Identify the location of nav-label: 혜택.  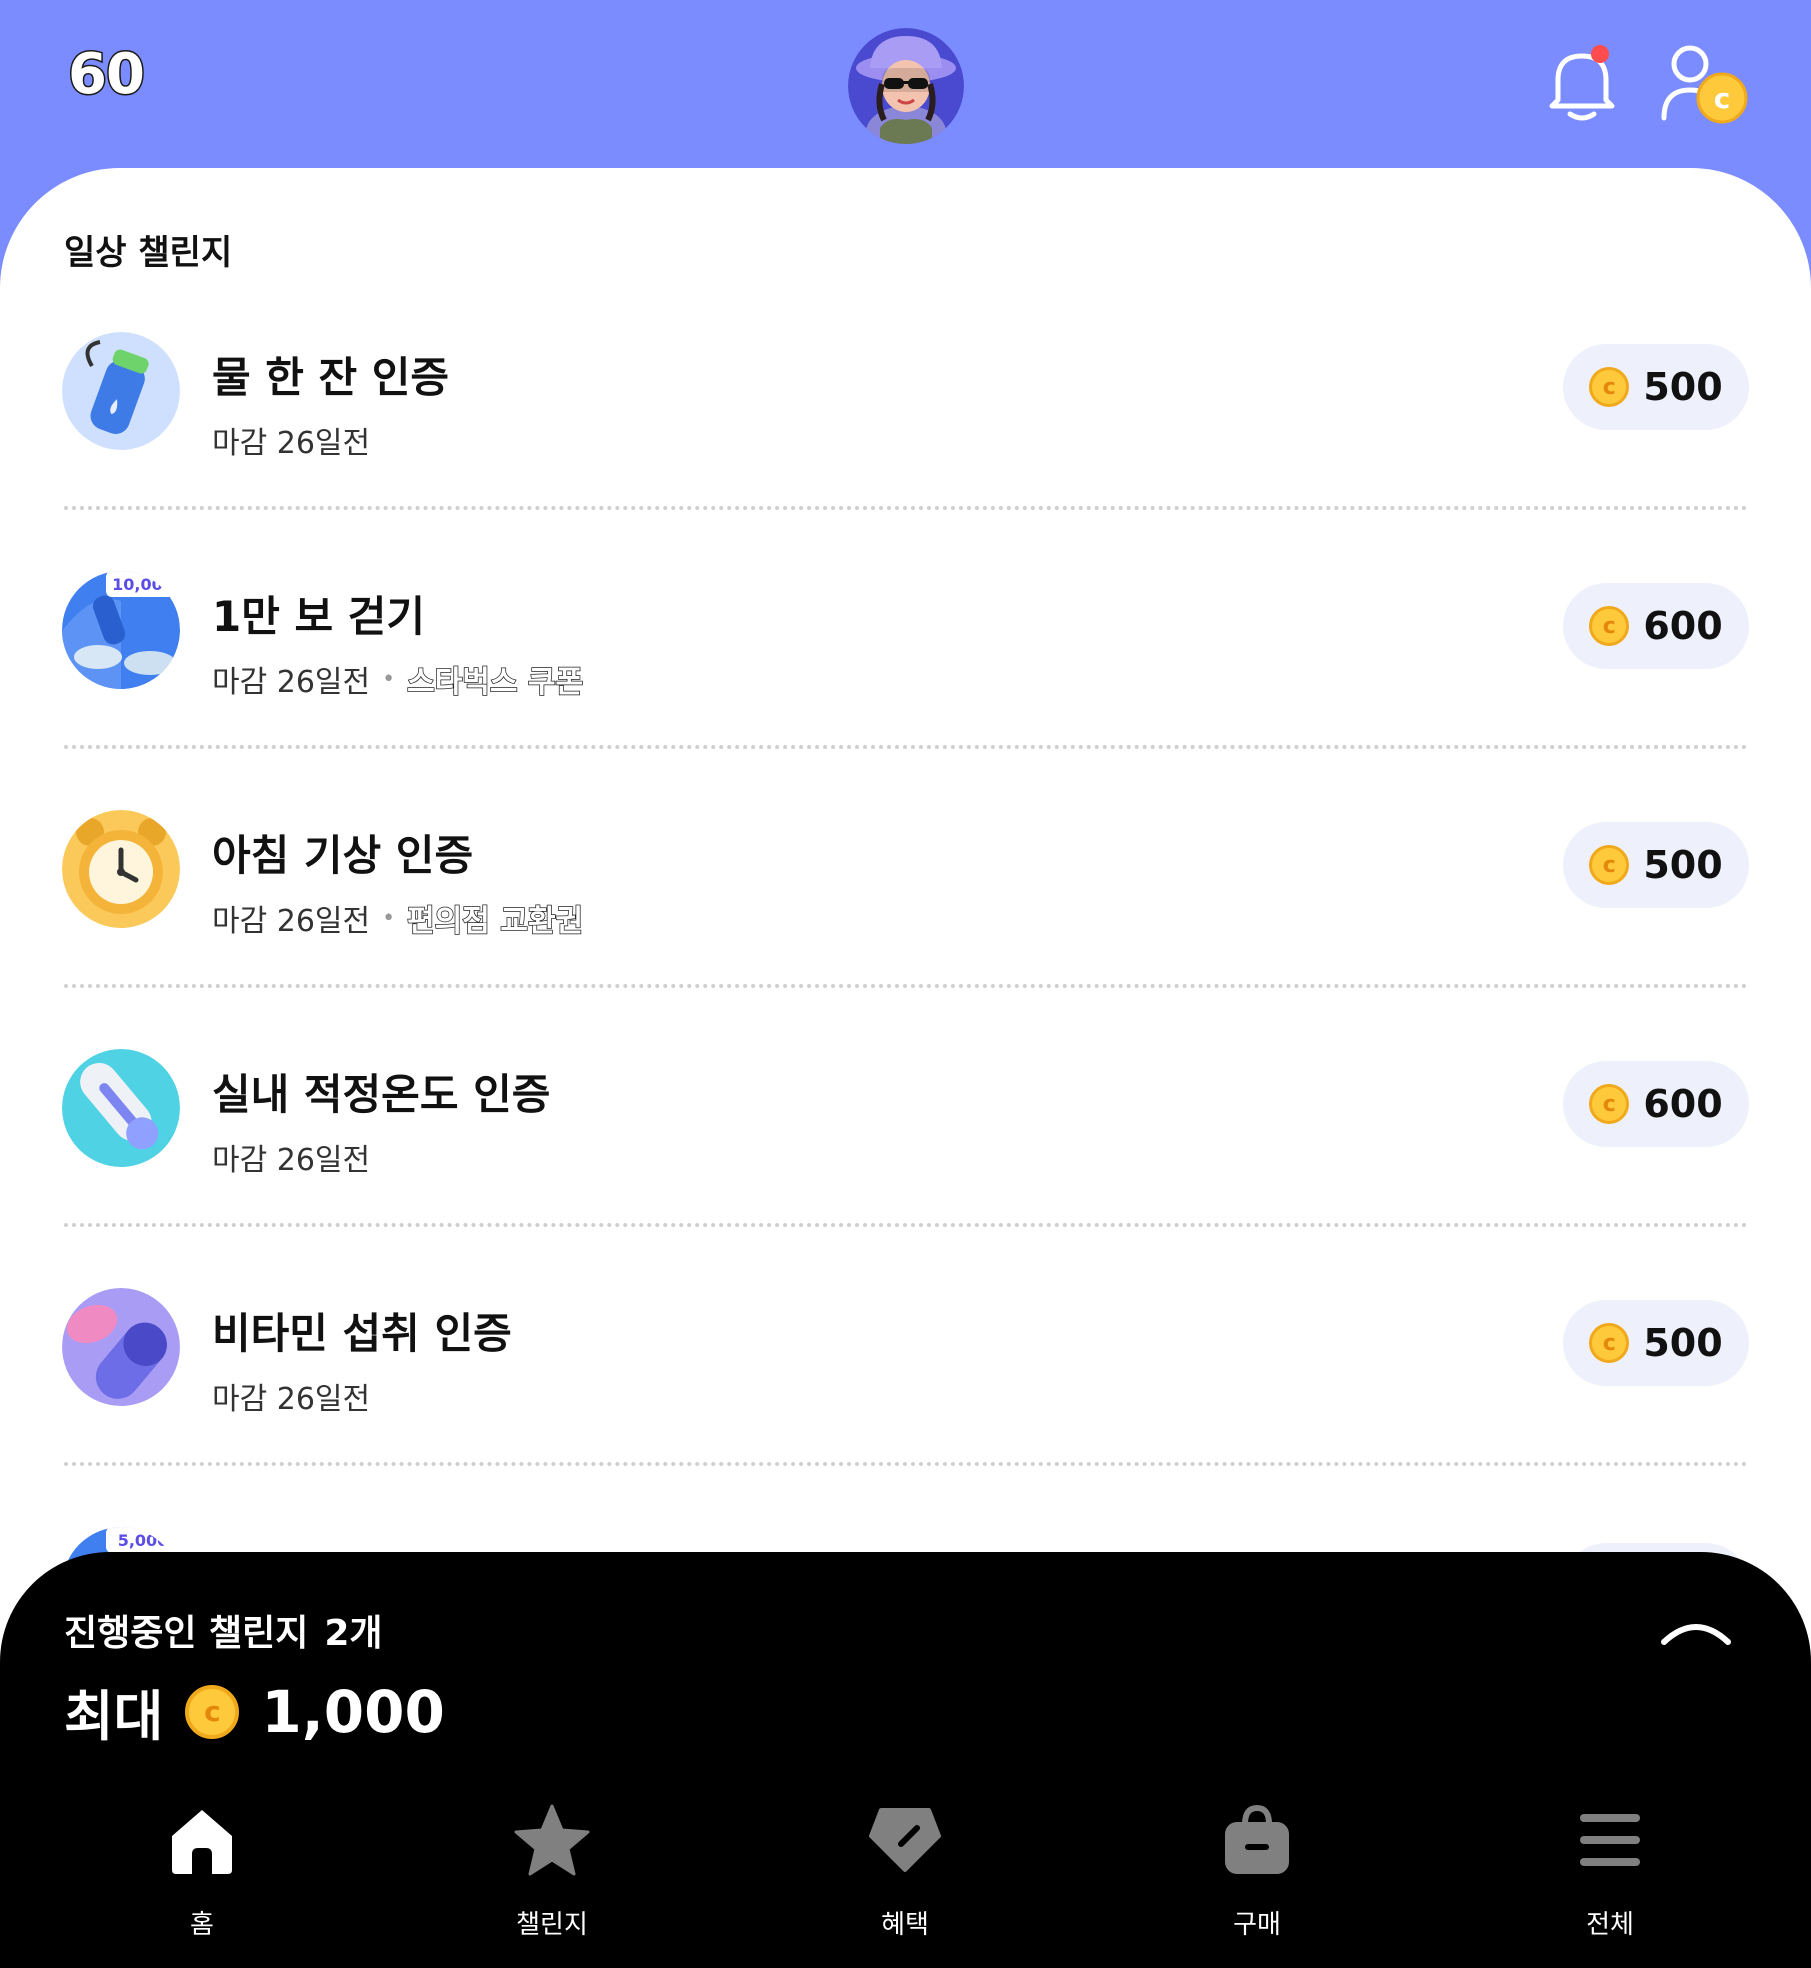
(905, 1925).